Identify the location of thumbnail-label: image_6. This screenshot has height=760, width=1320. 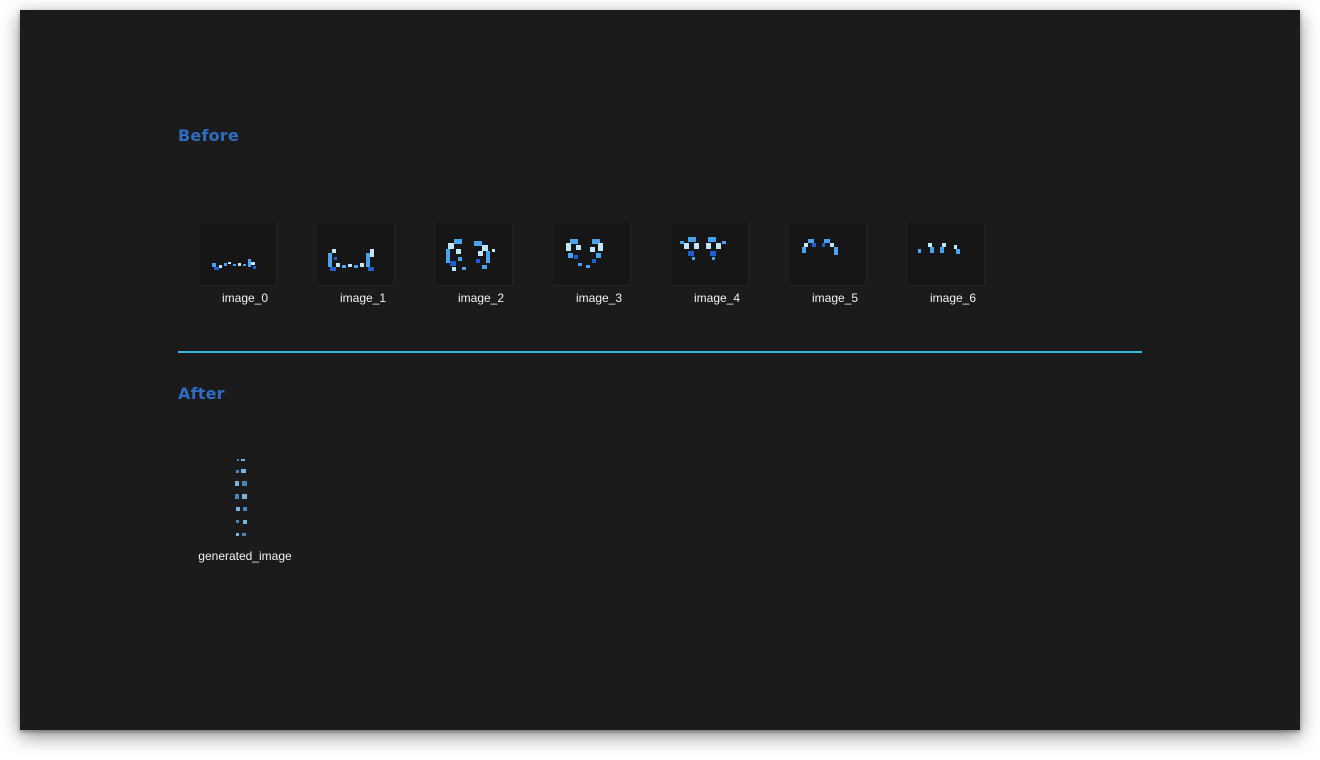
(953, 298).